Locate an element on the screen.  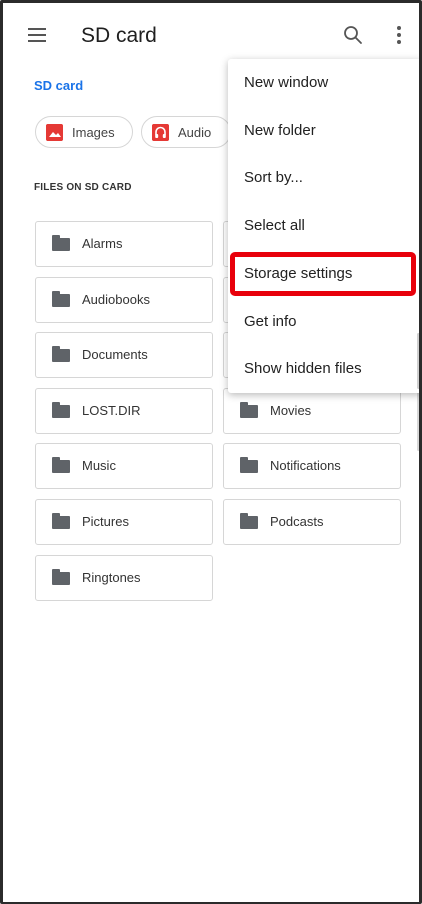
folder-label: Audiobooks is located at coordinates (116, 299).